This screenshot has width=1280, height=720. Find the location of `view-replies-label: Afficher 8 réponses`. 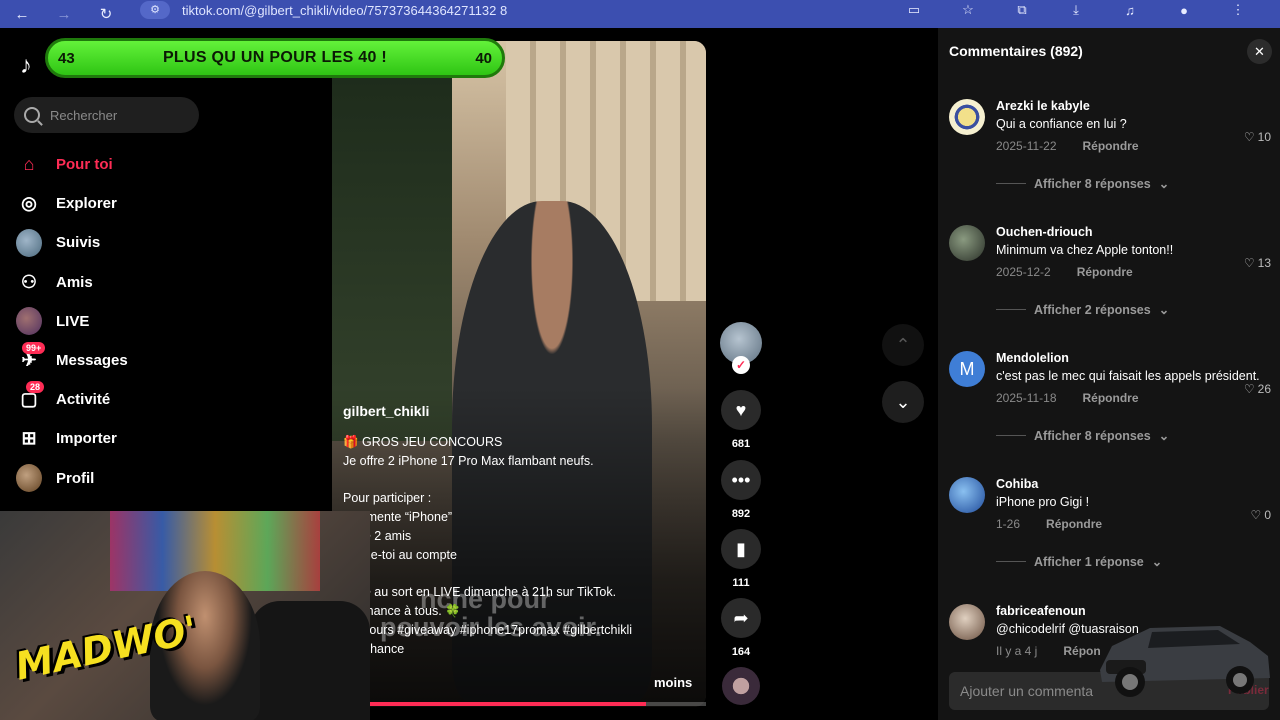

view-replies-label: Afficher 8 réponses is located at coordinates (1092, 435).